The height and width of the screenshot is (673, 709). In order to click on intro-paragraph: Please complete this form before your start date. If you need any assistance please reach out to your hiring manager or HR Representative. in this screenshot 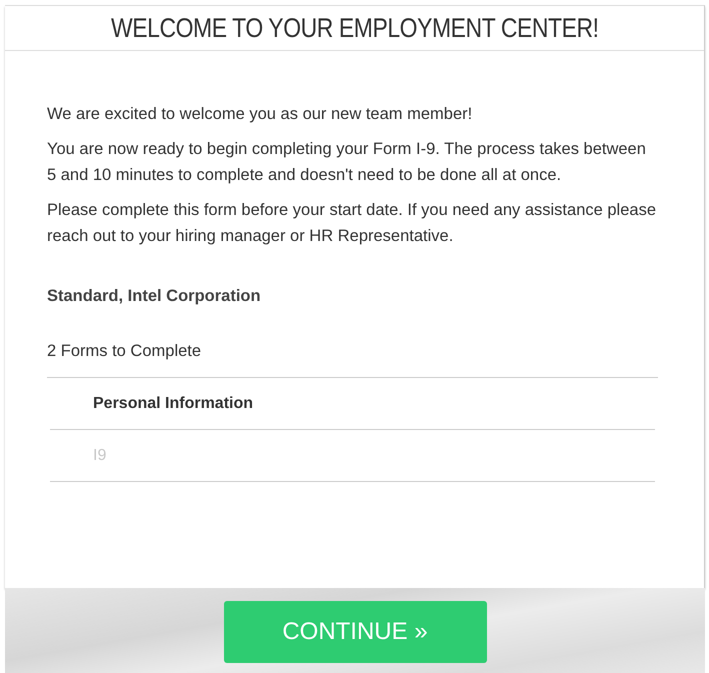, I will do `click(352, 223)`.